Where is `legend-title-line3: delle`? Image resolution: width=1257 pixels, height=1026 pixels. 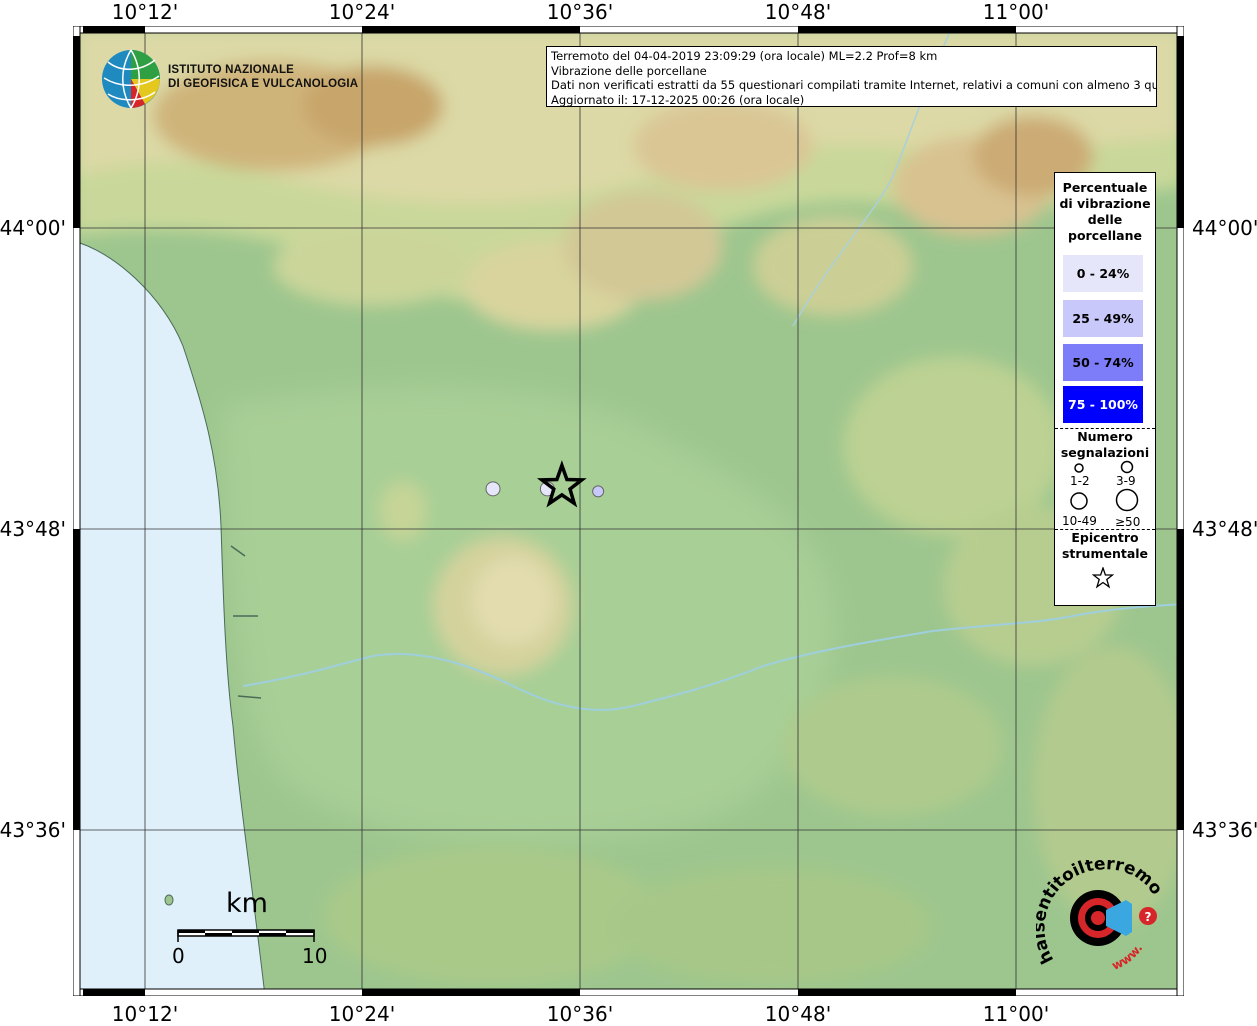
legend-title-line3: delle is located at coordinates (1105, 219).